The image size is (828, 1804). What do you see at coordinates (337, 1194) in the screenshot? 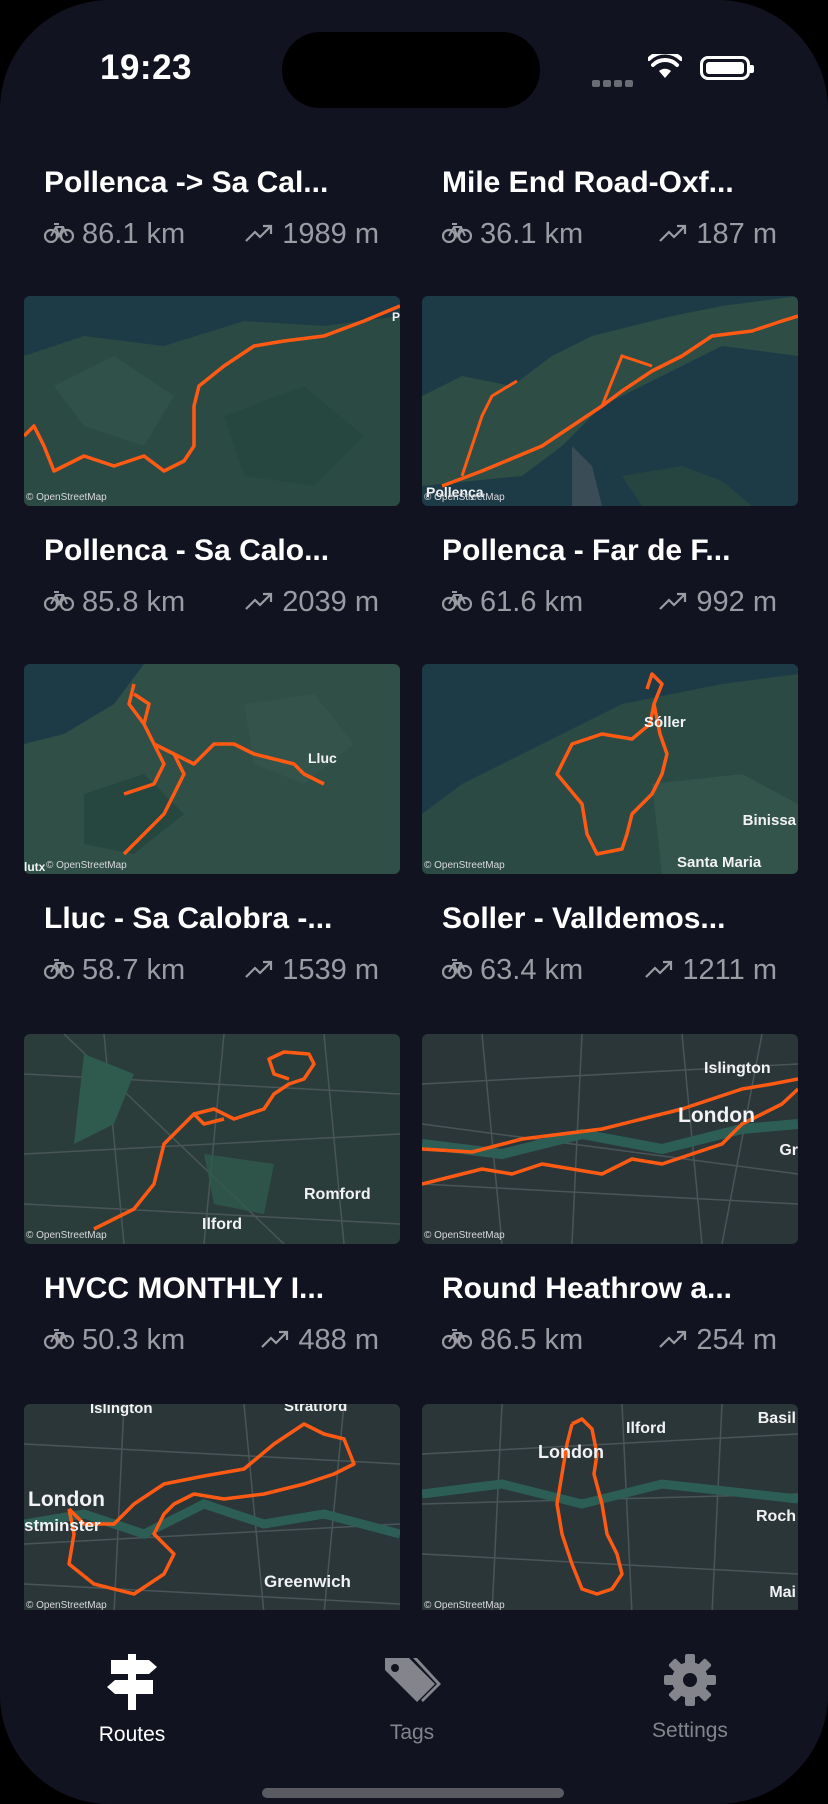
I see `map-label: Romford` at bounding box center [337, 1194].